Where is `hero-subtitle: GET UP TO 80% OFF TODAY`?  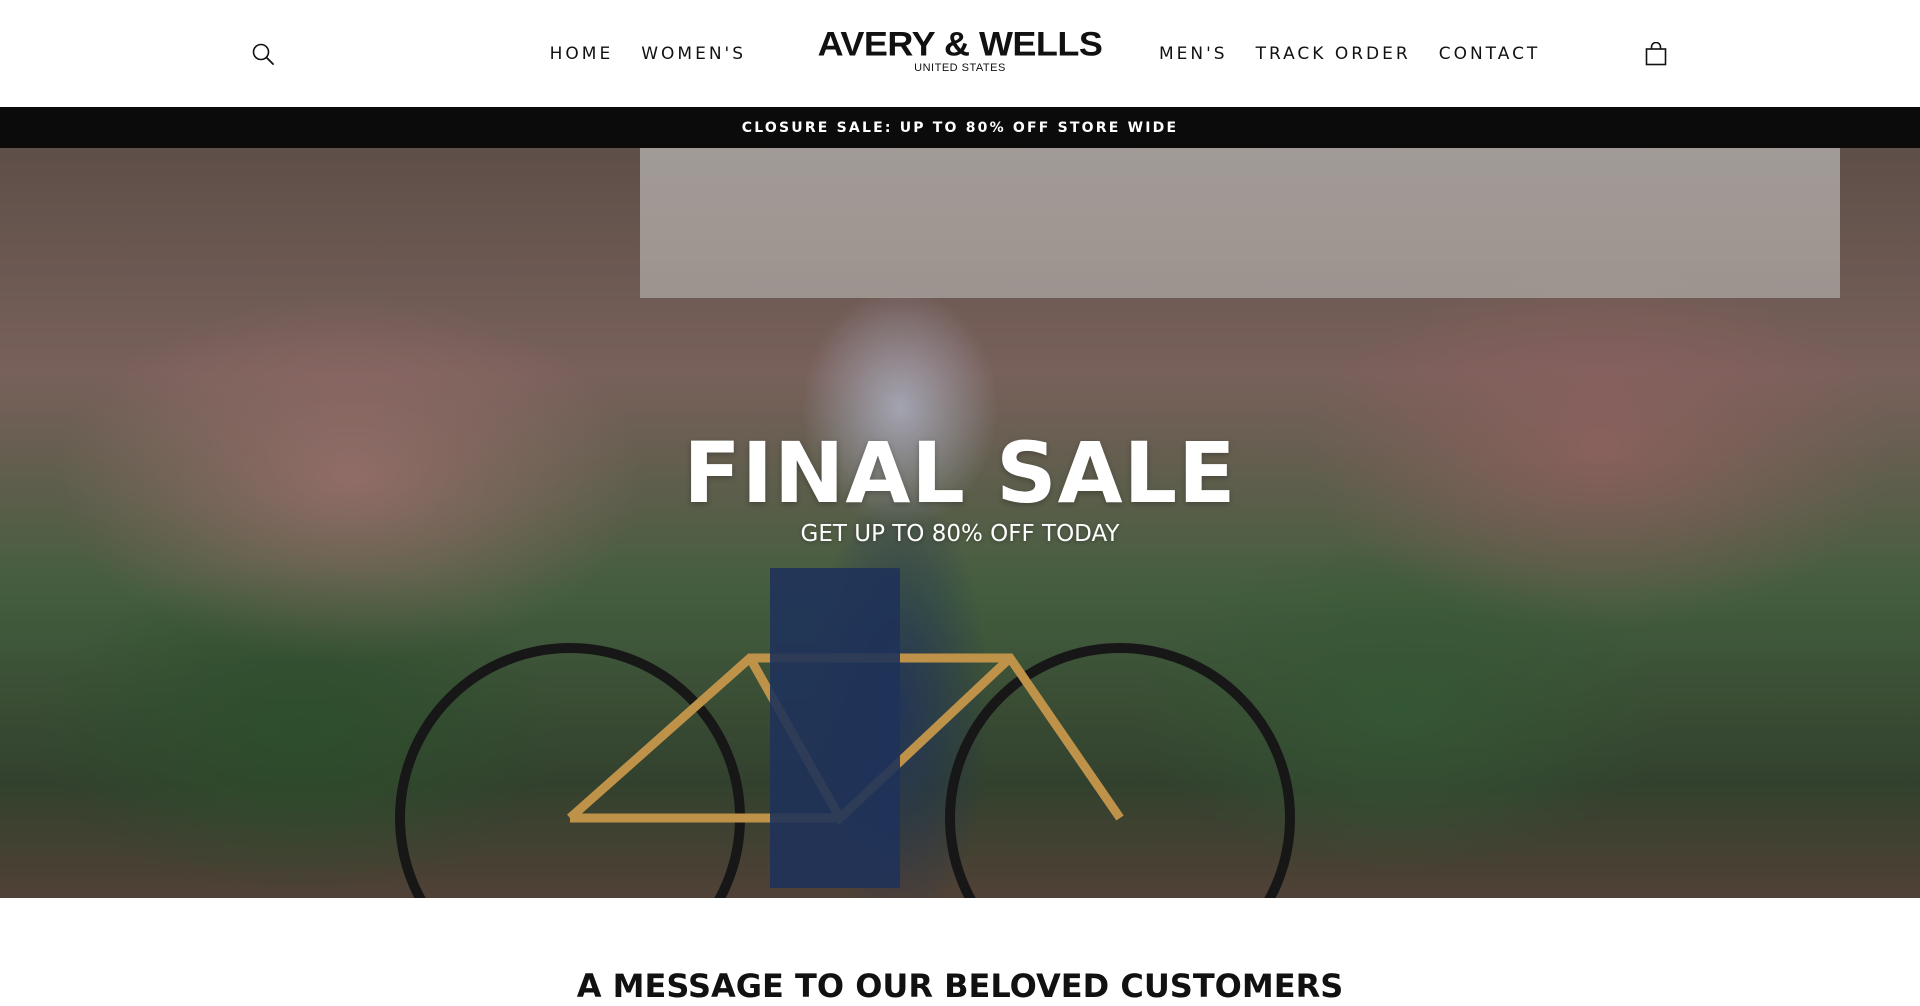
hero-subtitle: GET UP TO 80% OFF TODAY is located at coordinates (960, 534).